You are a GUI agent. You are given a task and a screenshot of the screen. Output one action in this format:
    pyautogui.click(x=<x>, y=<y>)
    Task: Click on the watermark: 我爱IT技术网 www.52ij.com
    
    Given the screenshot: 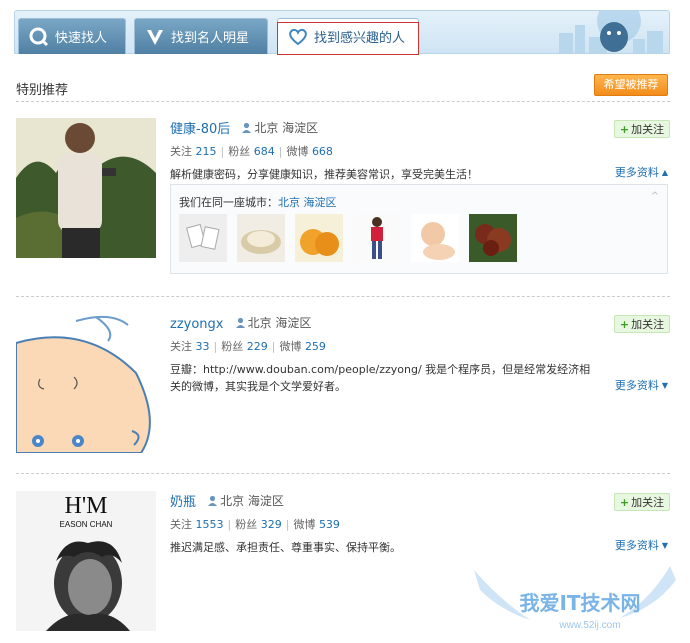 What is the action you would take?
    pyautogui.click(x=580, y=599)
    